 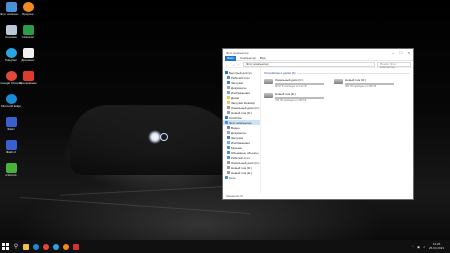 I want to click on nav-item-label: Новый том (D:), so click(x=241, y=167).